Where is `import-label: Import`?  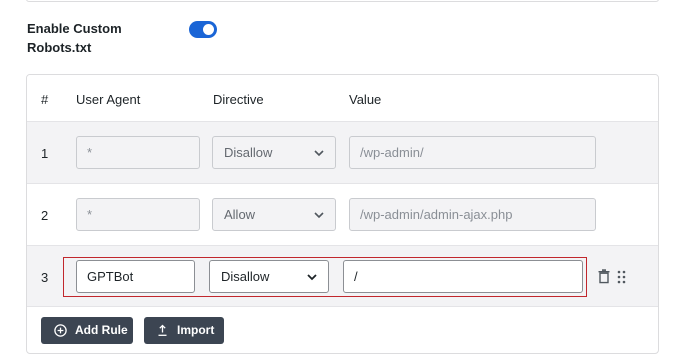
import-label: Import is located at coordinates (196, 330).